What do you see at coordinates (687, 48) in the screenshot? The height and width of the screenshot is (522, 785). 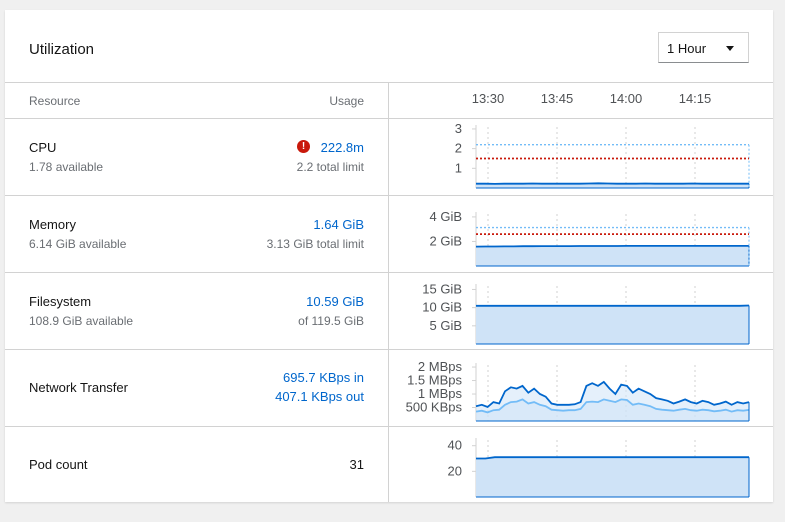 I see `time-range-value: 1 Hour` at bounding box center [687, 48].